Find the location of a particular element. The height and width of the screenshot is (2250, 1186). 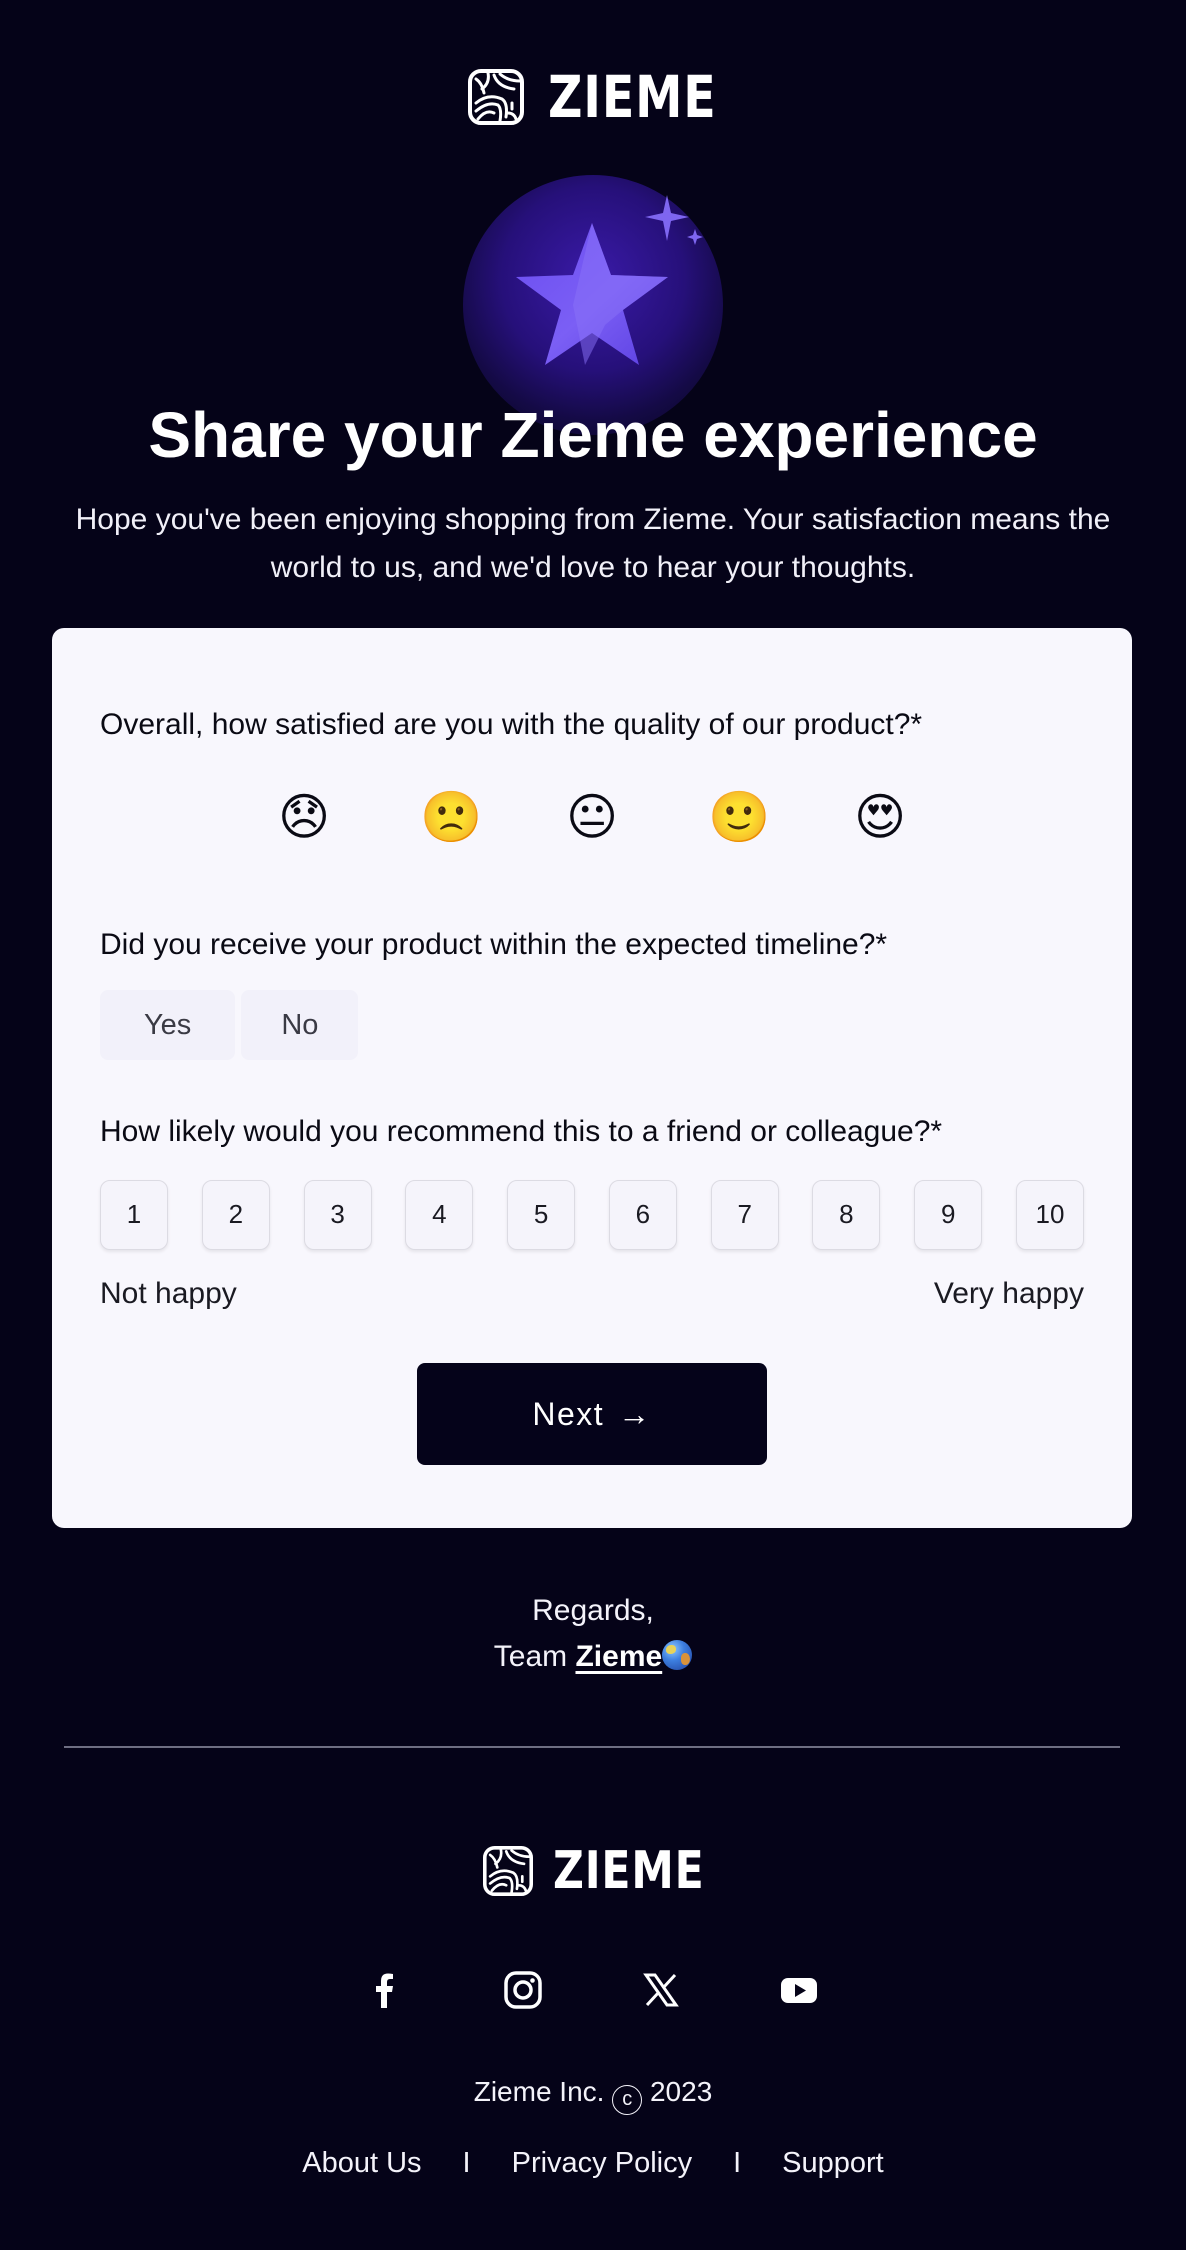

footer-divider is located at coordinates (592, 1747).